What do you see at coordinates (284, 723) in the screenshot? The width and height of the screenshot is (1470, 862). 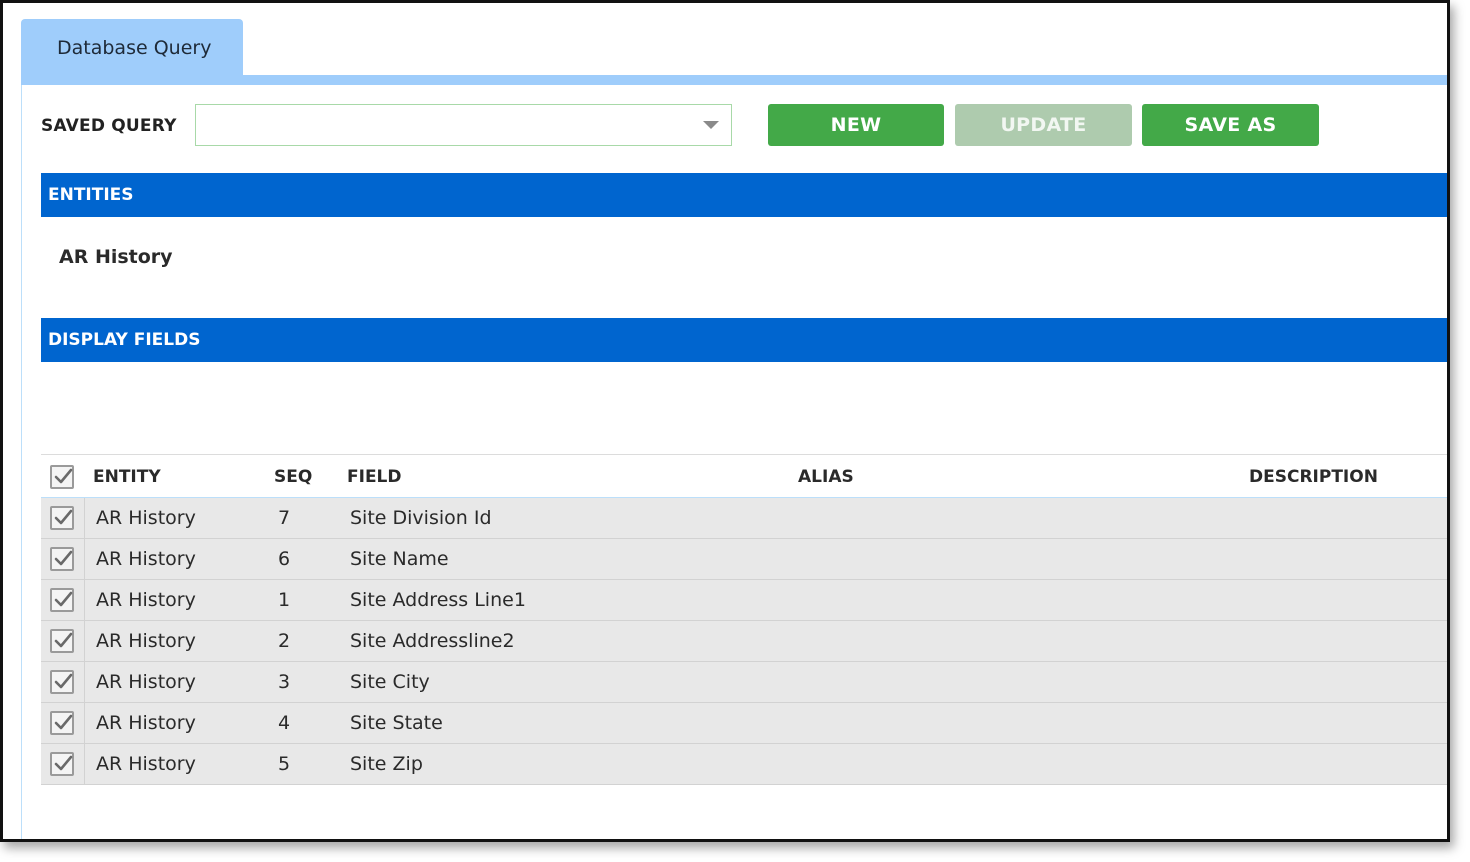 I see `cell-seq: 4` at bounding box center [284, 723].